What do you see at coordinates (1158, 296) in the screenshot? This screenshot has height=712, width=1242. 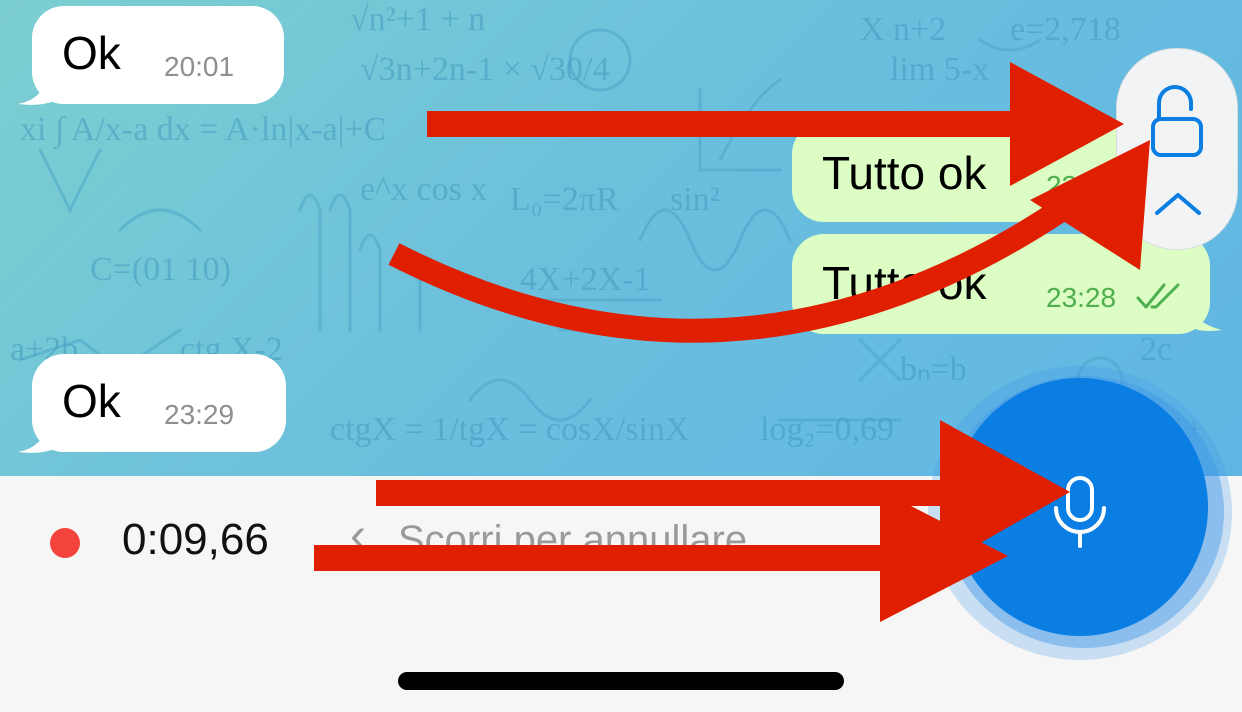 I see `double-check-icon` at bounding box center [1158, 296].